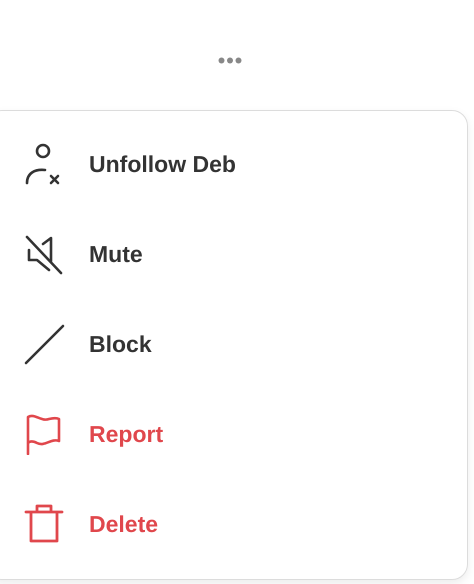 This screenshot has height=584, width=474. Describe the element at coordinates (230, 60) in the screenshot. I see `more-icon` at that location.